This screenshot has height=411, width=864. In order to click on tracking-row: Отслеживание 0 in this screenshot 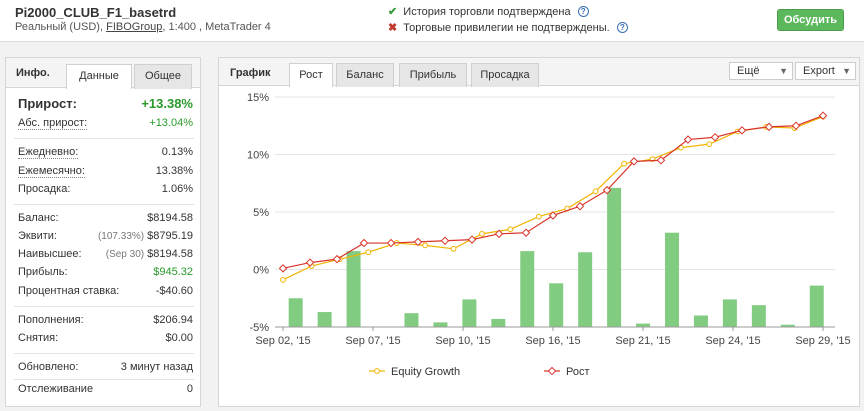, I will do `click(105, 390)`.